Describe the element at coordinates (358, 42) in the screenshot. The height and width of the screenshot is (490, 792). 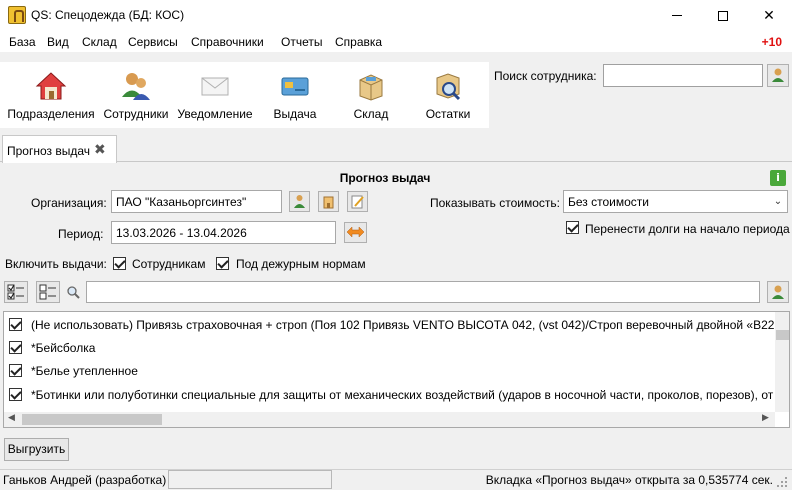
I see `menu-spravka: Справка` at that location.